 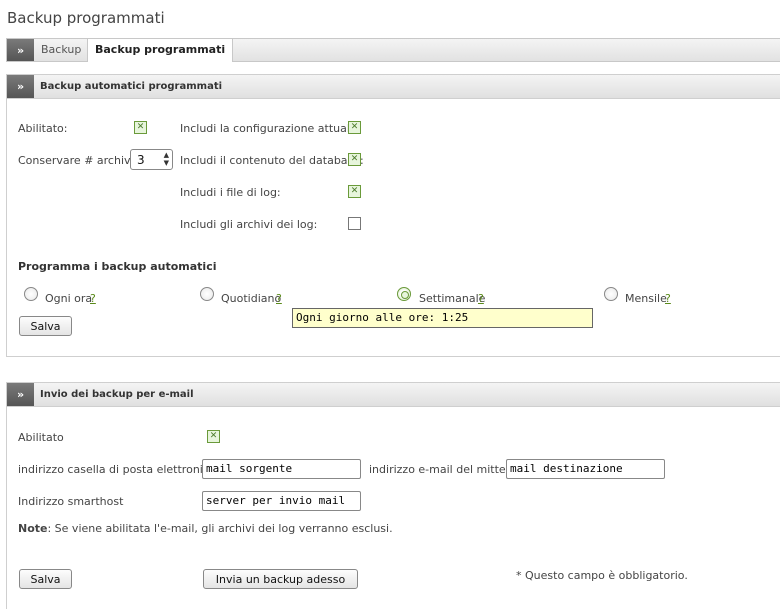 I want to click on mailbox-input: mail sorgente, so click(x=281, y=469).